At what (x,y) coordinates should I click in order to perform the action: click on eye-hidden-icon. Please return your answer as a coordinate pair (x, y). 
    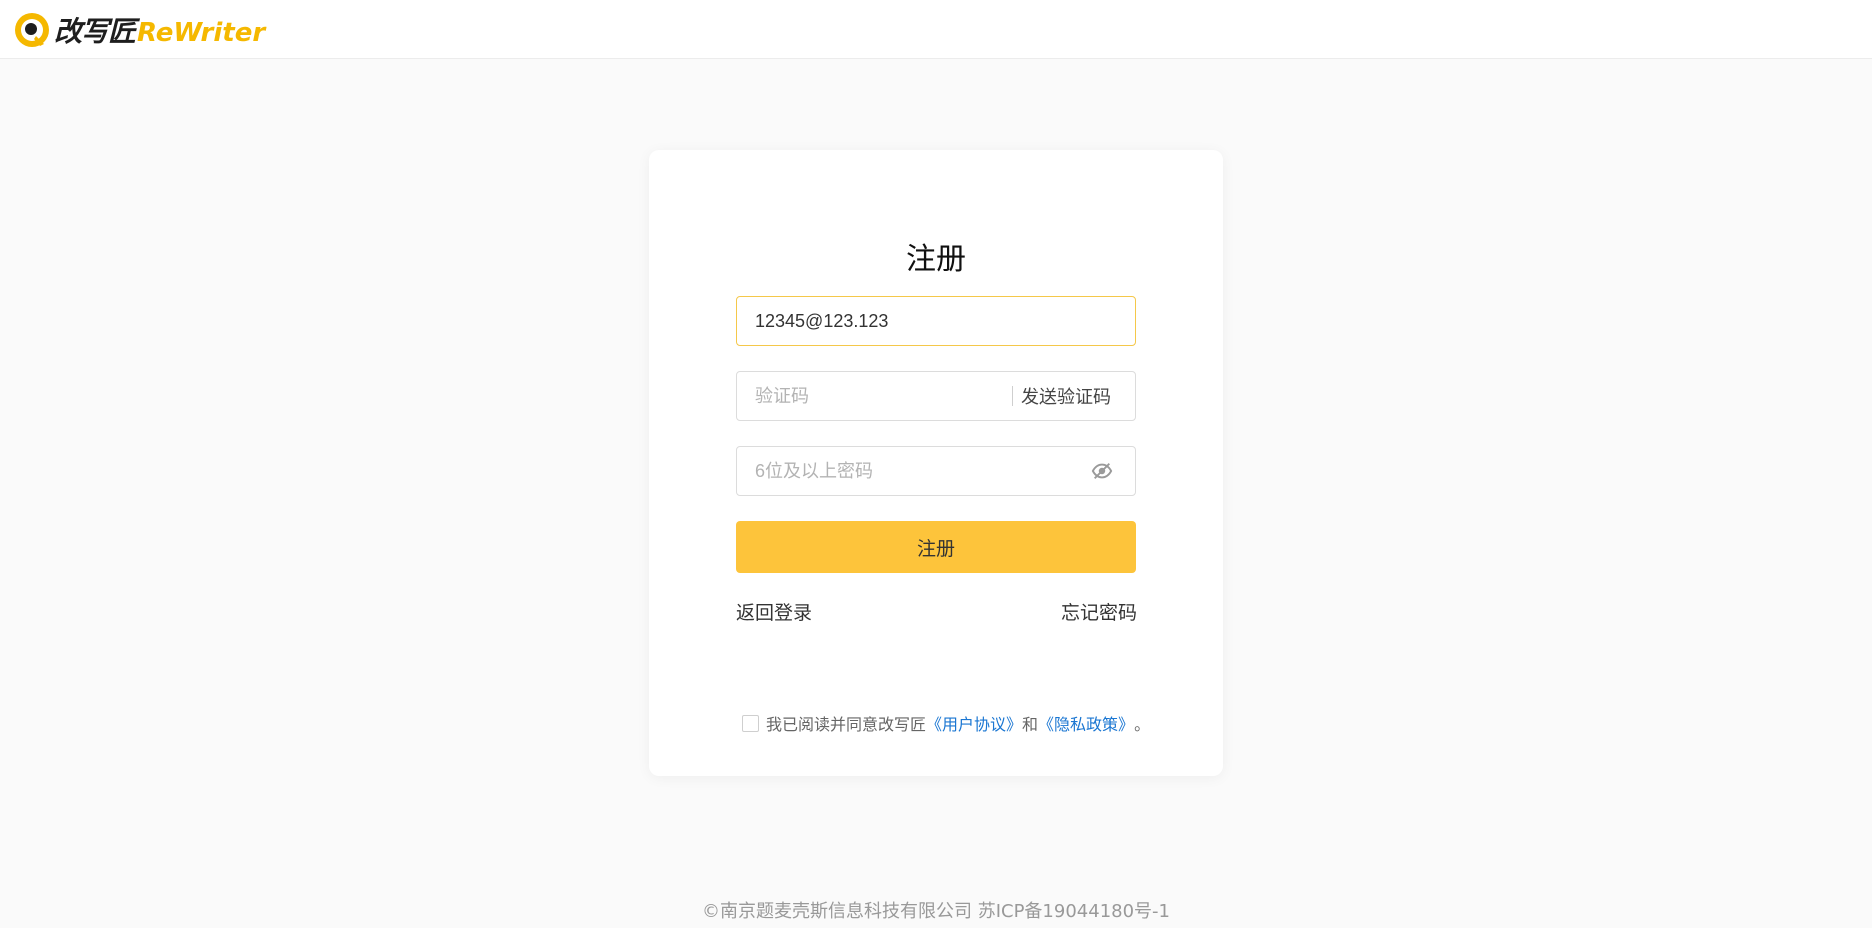
    Looking at the image, I should click on (1102, 471).